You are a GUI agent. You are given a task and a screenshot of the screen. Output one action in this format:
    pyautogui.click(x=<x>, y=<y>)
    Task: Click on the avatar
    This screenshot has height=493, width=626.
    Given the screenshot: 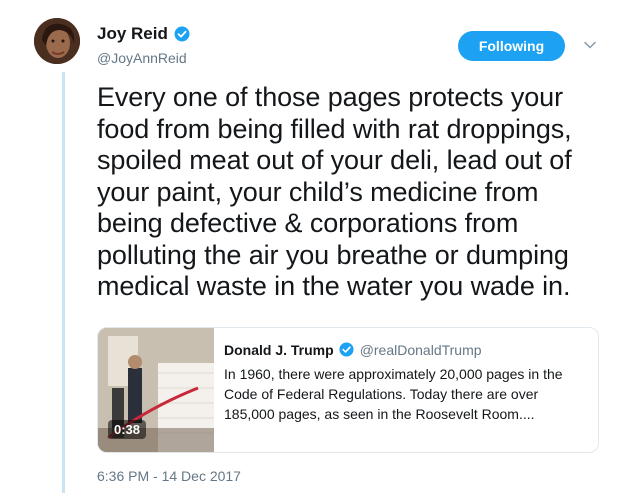 What is the action you would take?
    pyautogui.click(x=57, y=41)
    